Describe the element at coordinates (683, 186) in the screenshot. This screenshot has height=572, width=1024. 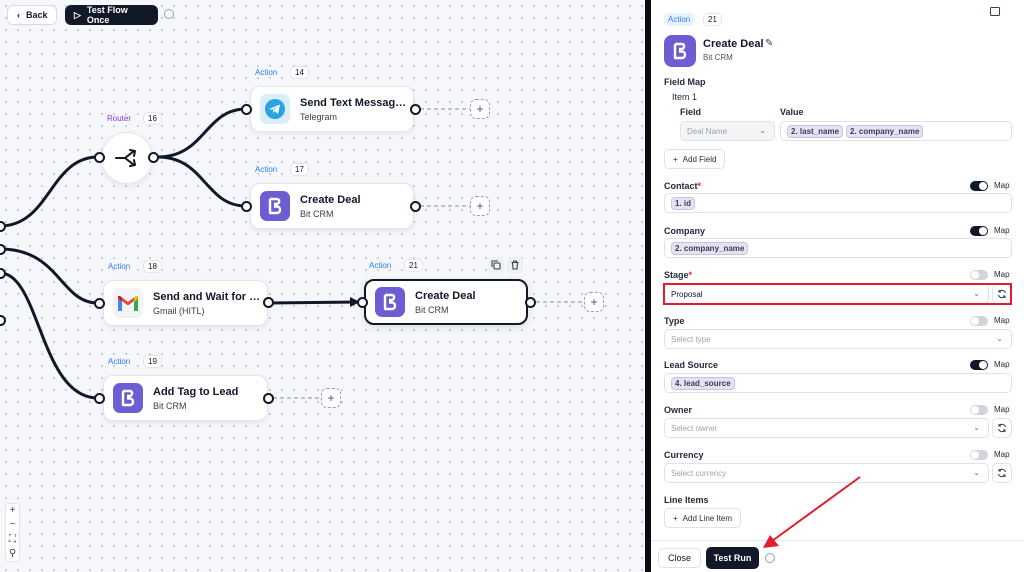
I see `contact-label: Contact*` at that location.